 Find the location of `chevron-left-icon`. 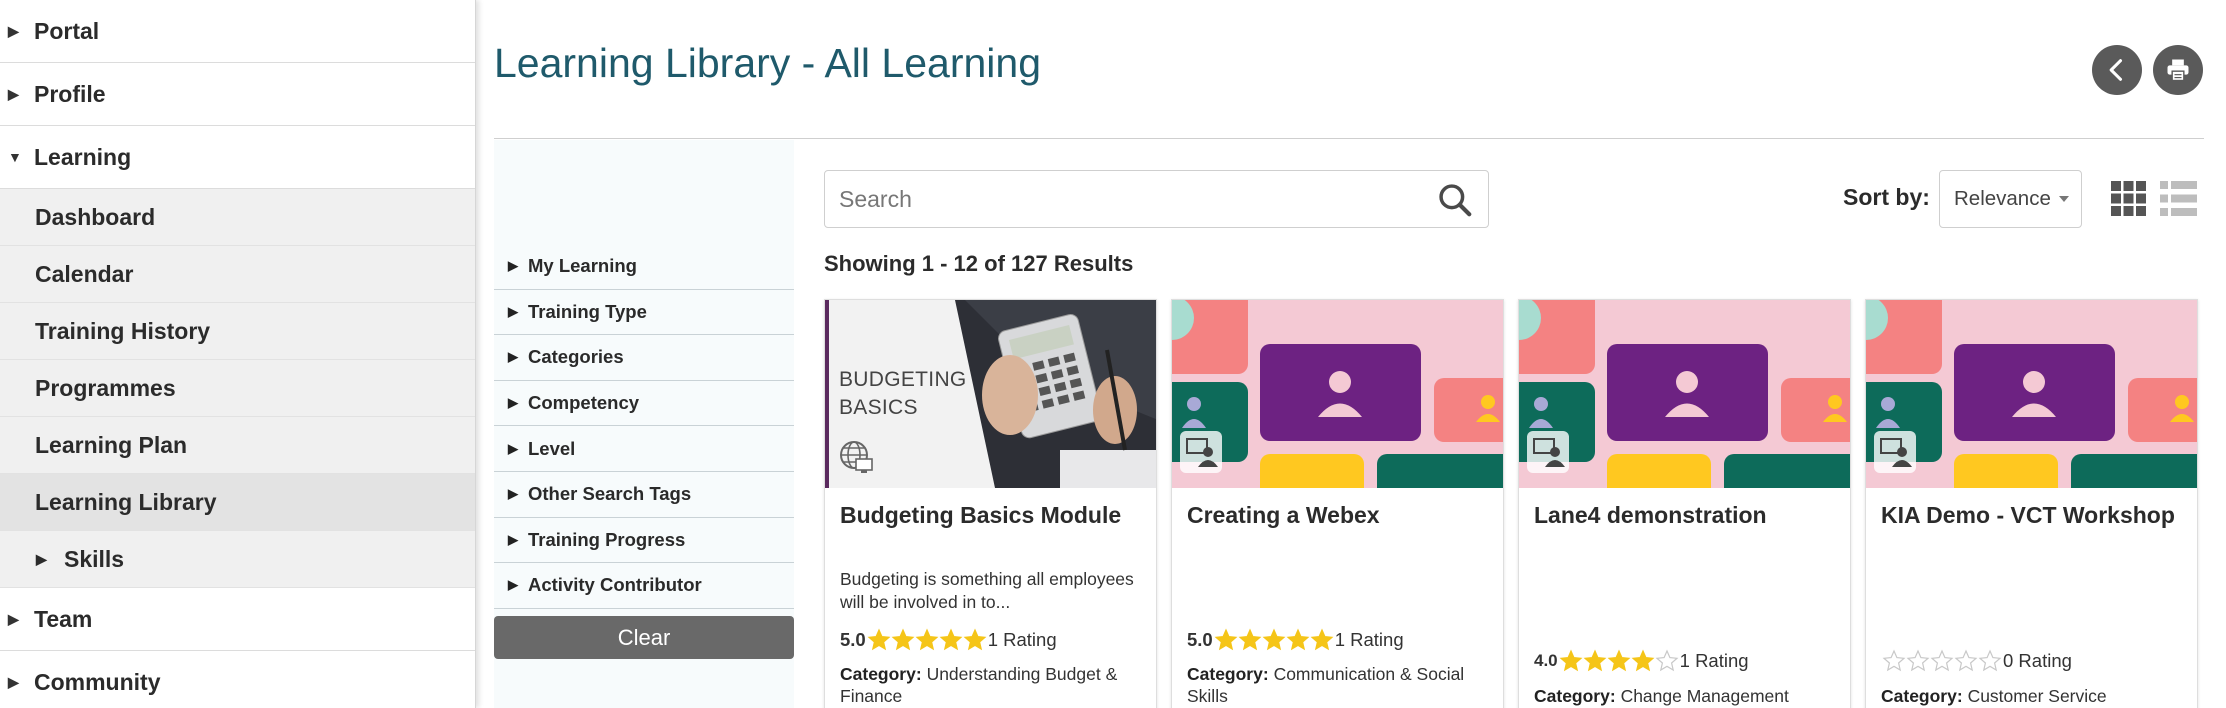

chevron-left-icon is located at coordinates (2116, 70).